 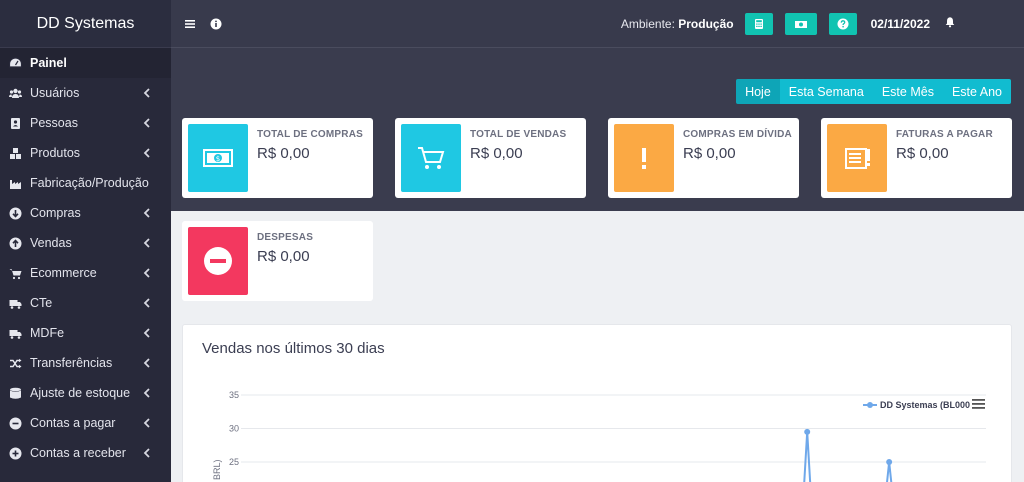 I want to click on truck-icon, so click(x=15, y=333).